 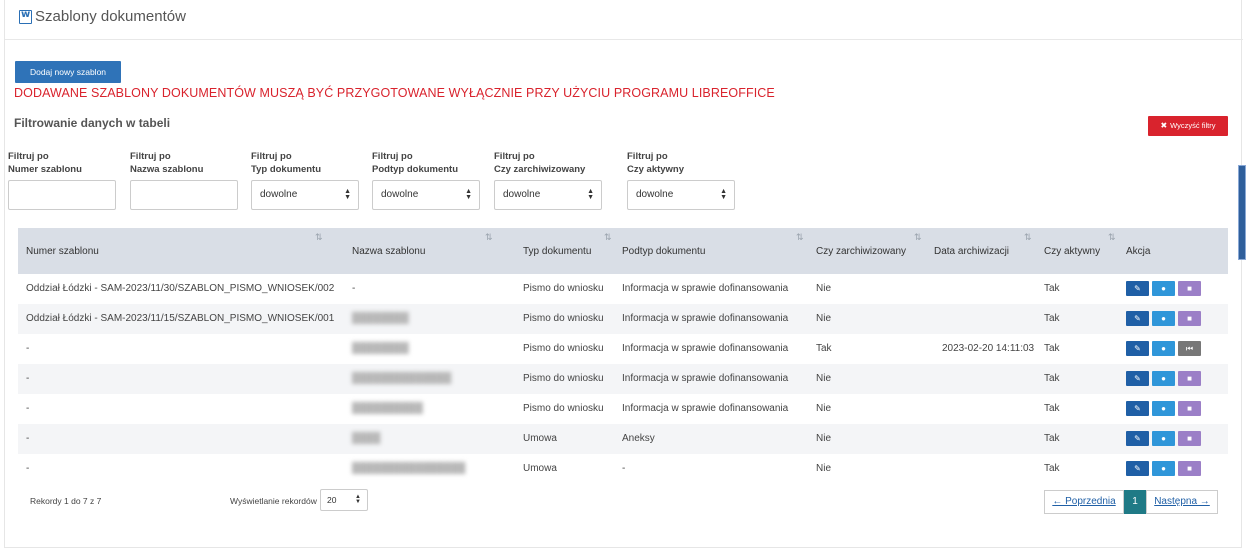 I want to click on table-row: - ████ Umowa Aneksy Nie Tak ✎ ● ■, so click(x=623, y=439).